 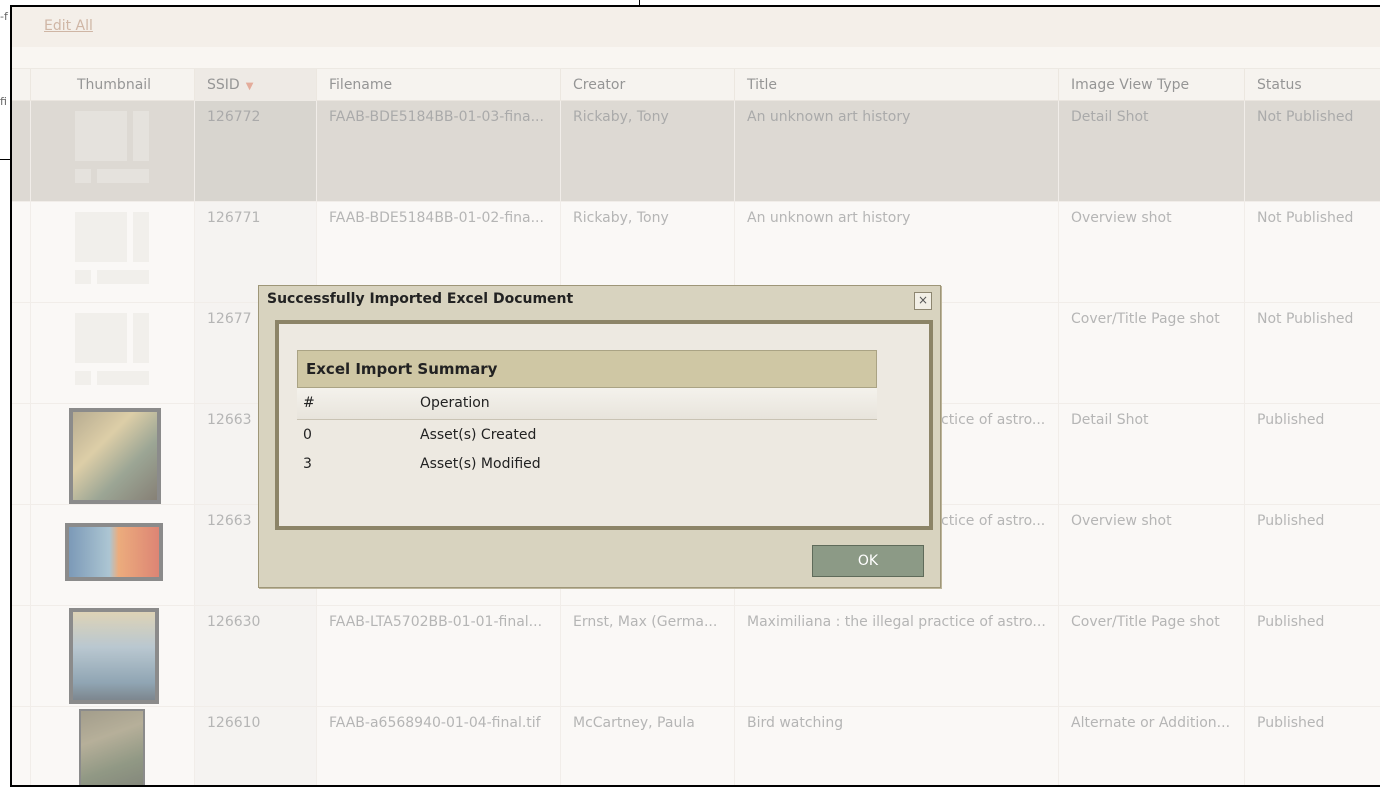 What do you see at coordinates (1312, 85) in the screenshot?
I see `col-header-status: Status` at bounding box center [1312, 85].